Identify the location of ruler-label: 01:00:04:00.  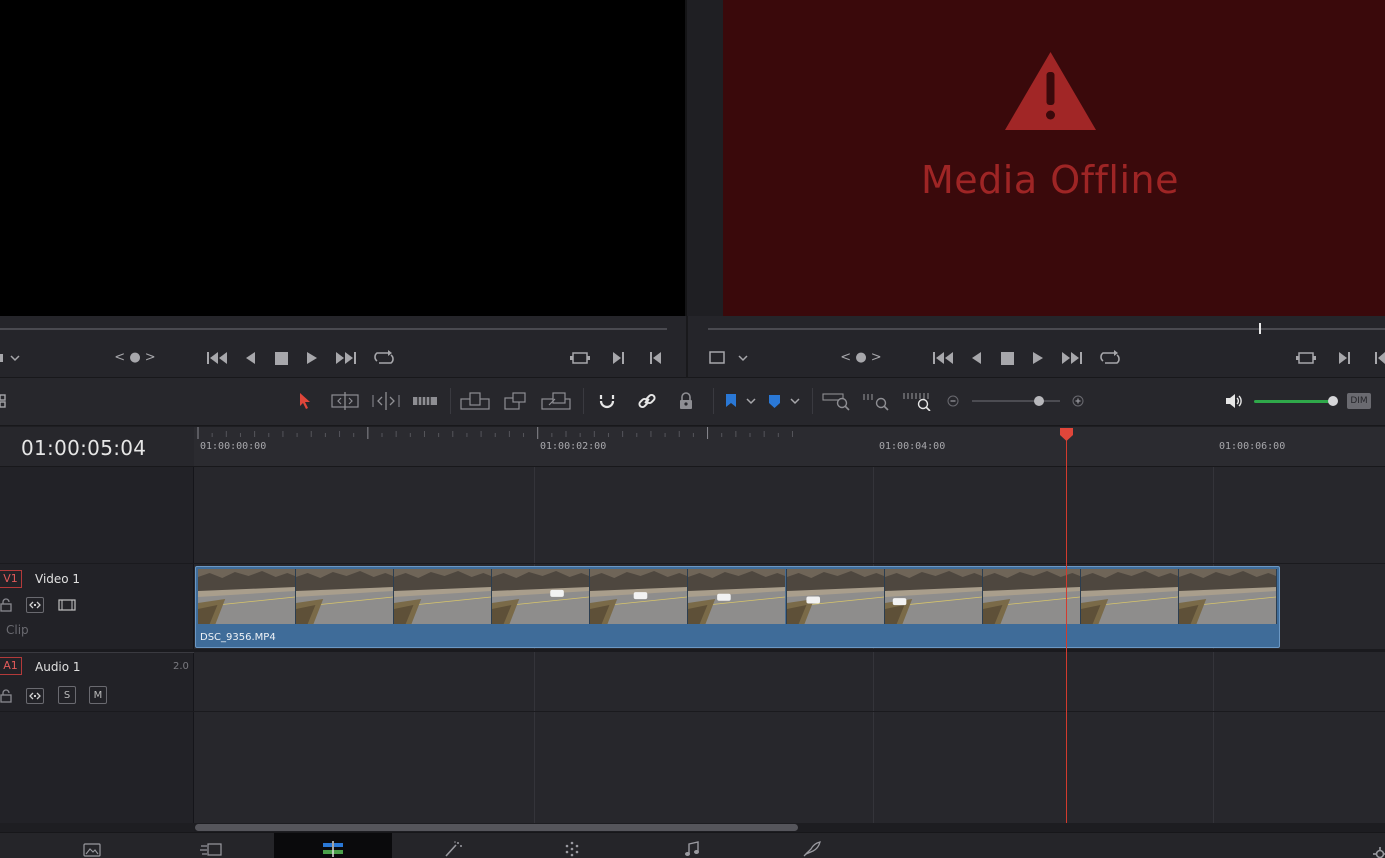
(912, 446).